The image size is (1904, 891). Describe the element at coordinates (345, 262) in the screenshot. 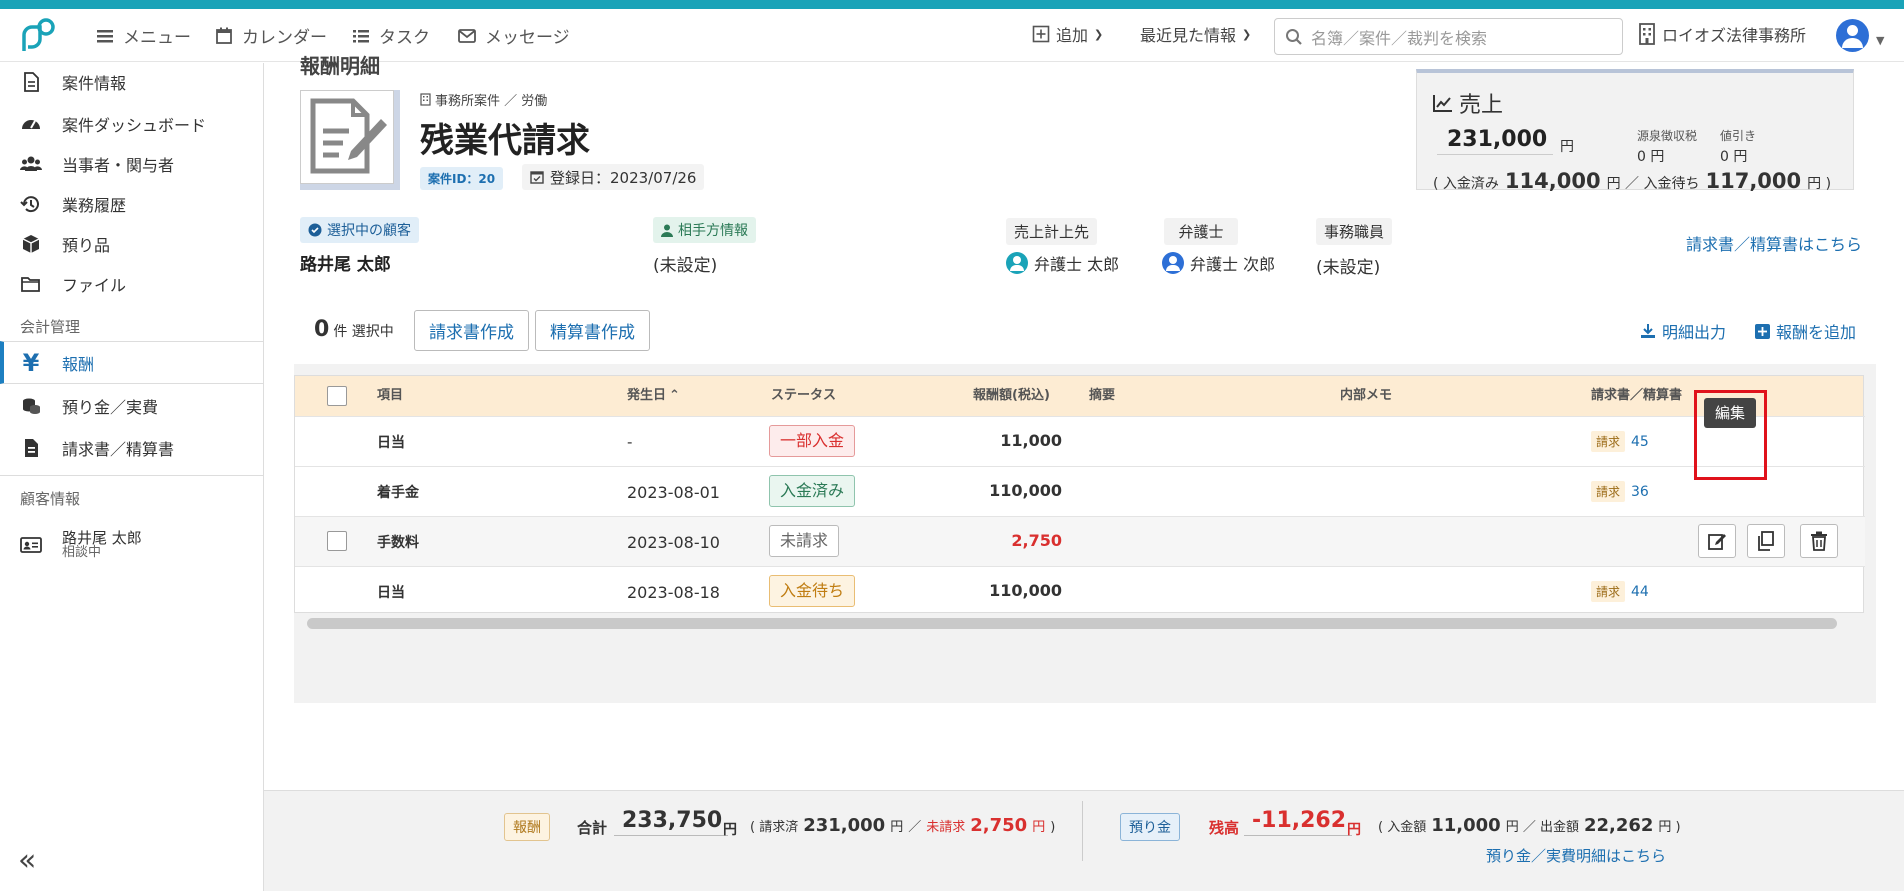

I see `selected-client-name: 路井尾 太郎` at that location.